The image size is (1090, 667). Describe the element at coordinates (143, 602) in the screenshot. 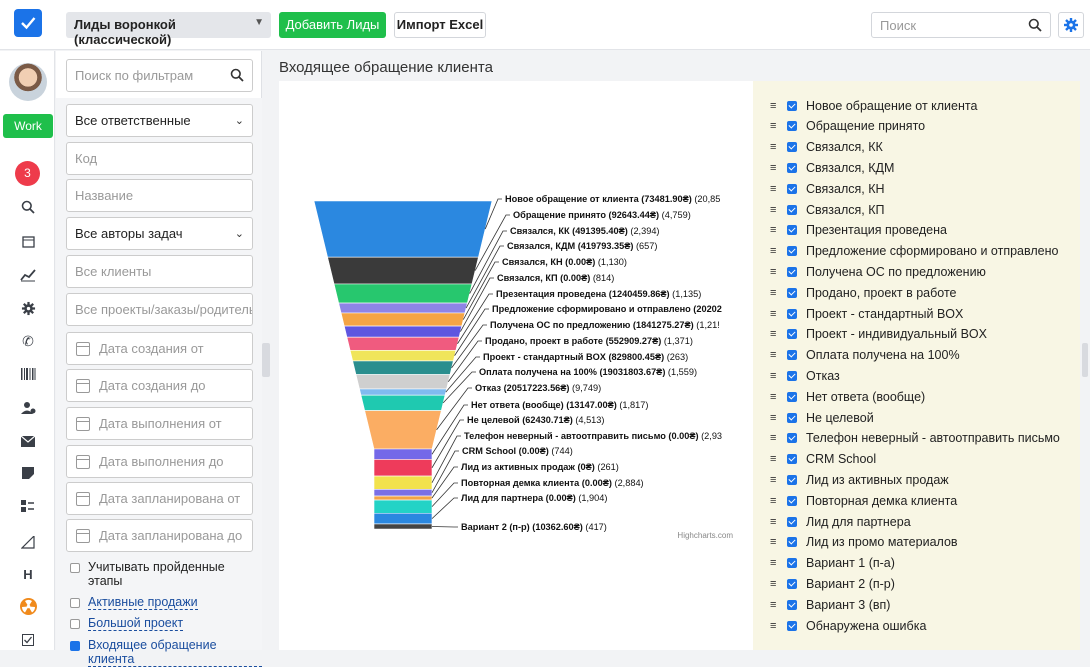

I see `filter-check-label: Активные продажи` at that location.